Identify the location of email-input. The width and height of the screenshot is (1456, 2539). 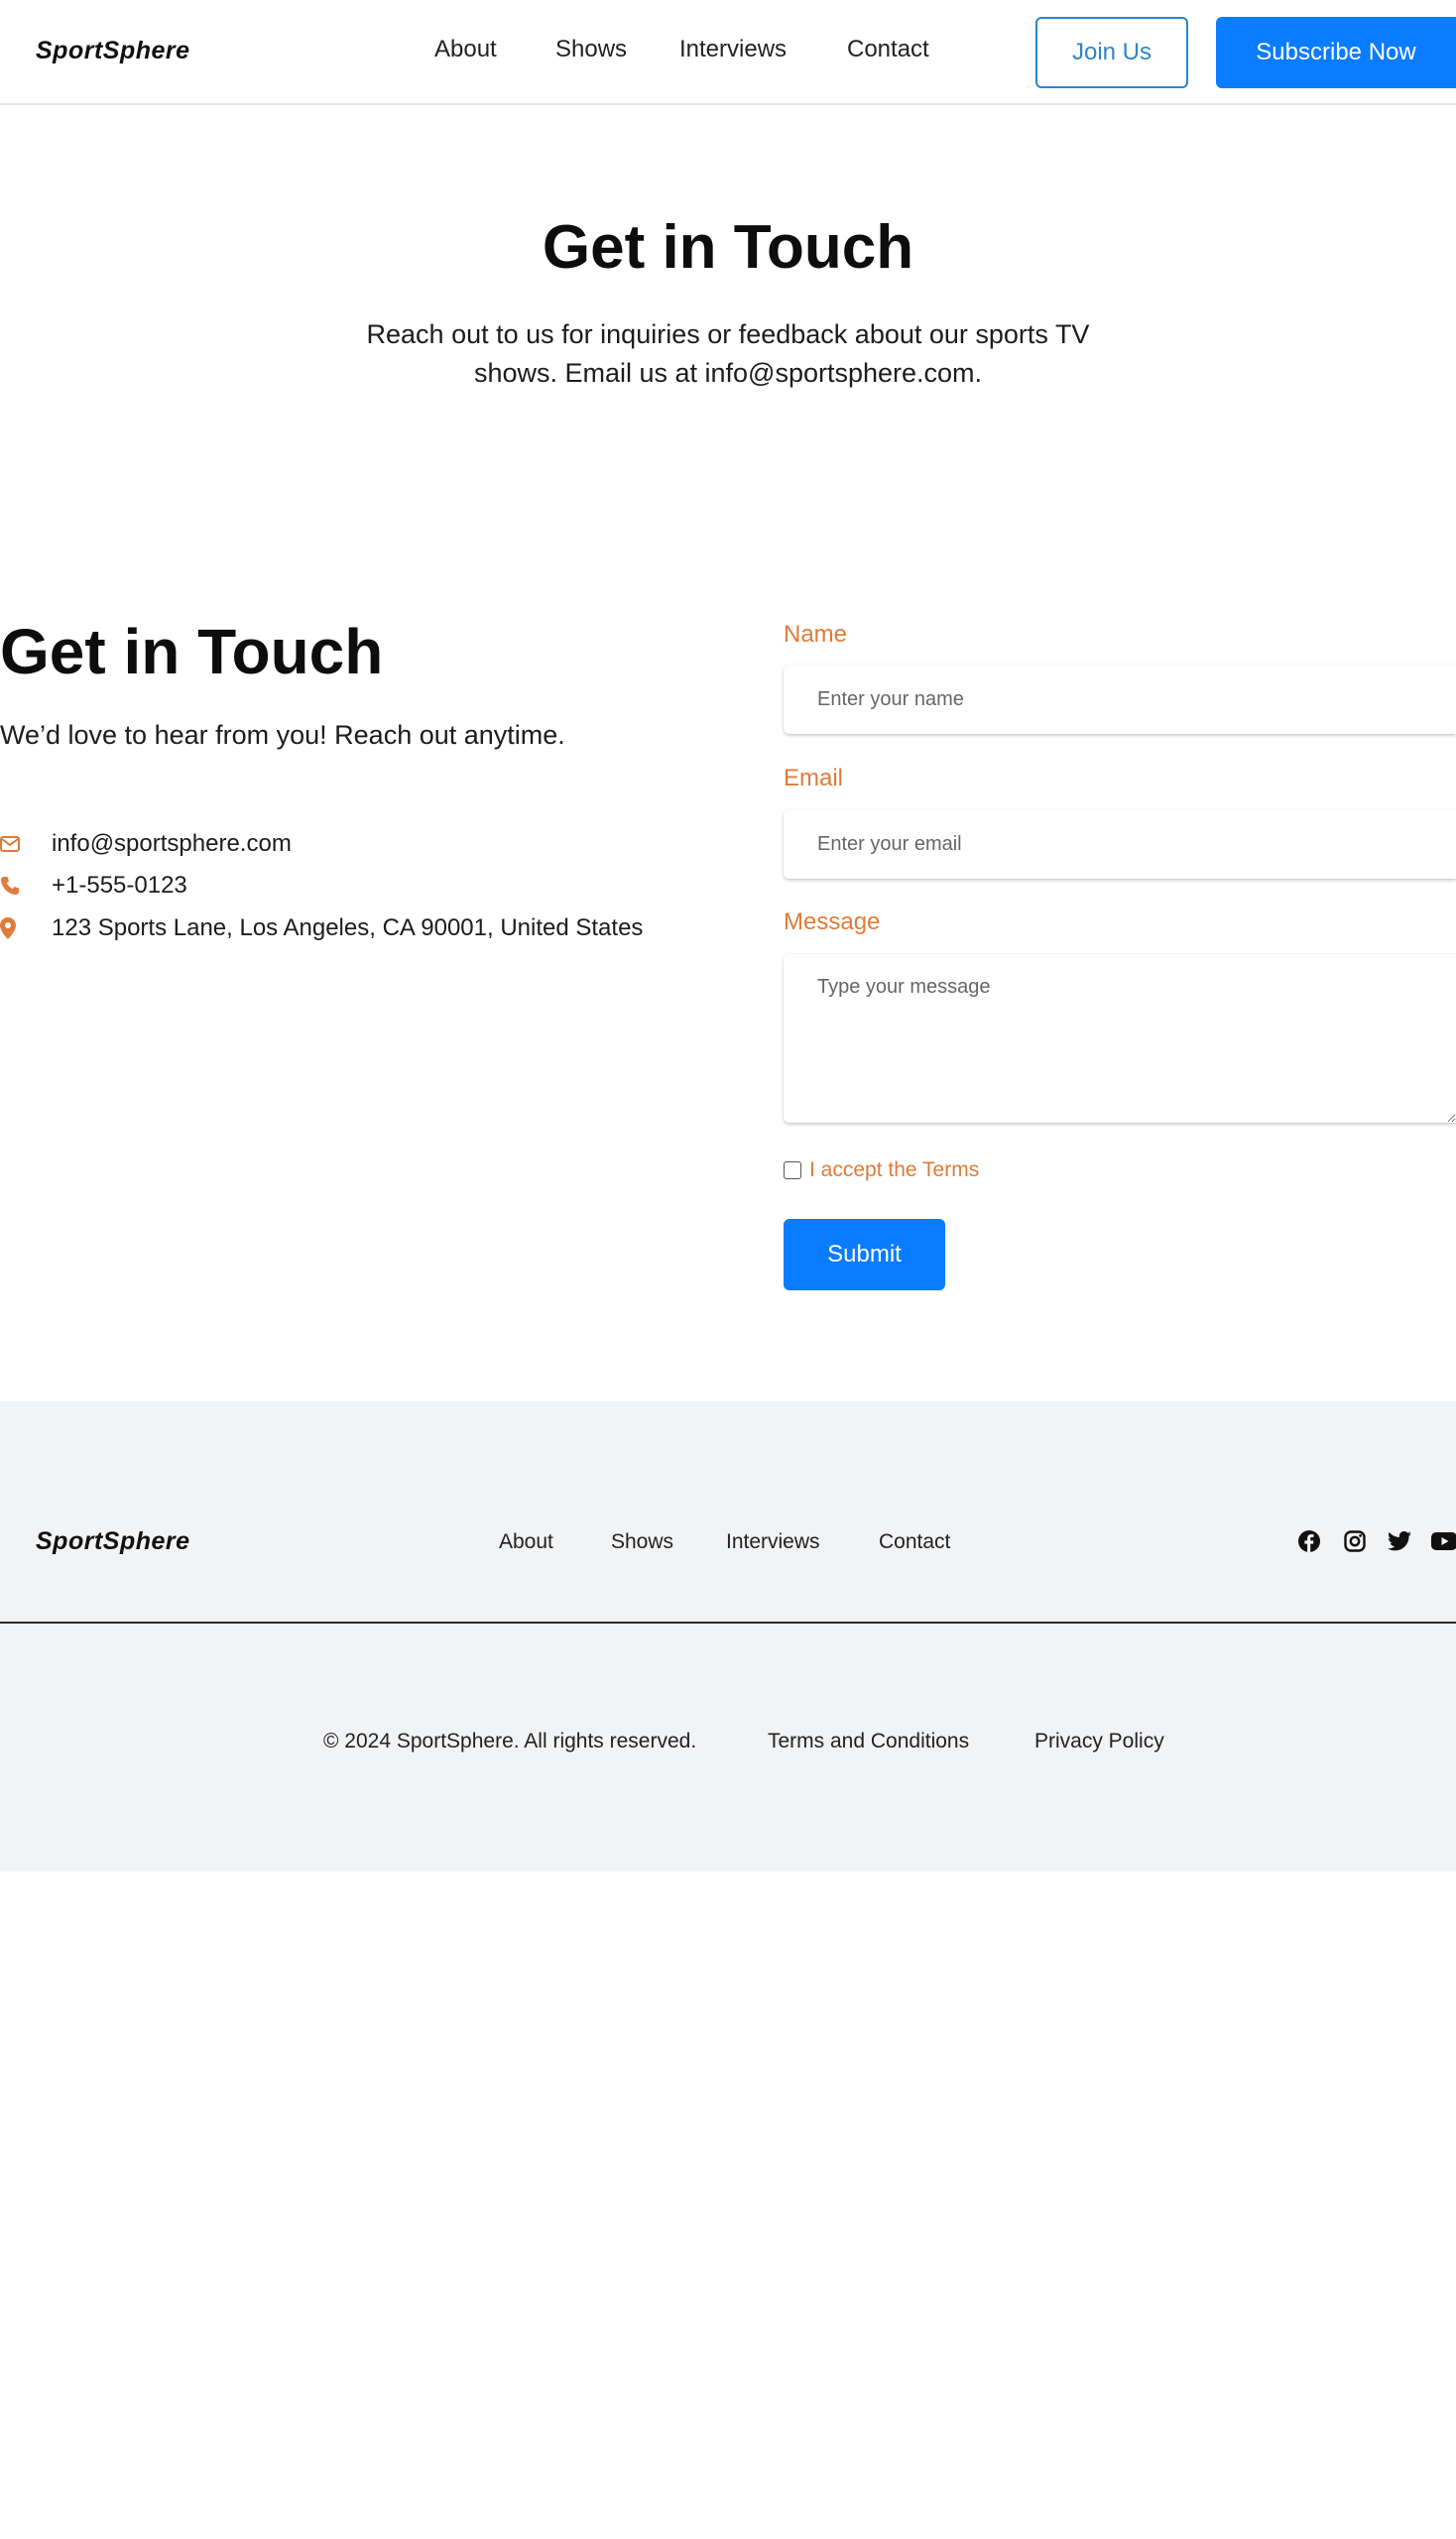
(1120, 844).